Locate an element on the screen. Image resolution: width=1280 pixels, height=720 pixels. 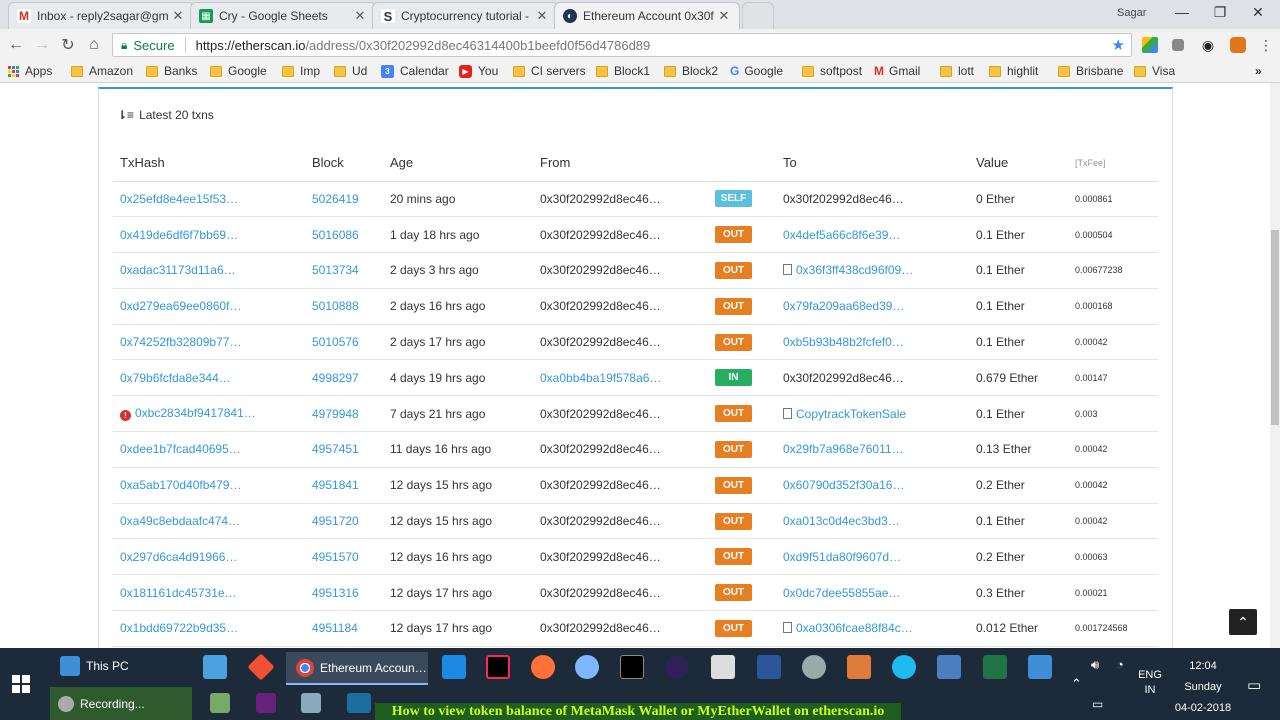
block-link: 5010576 is located at coordinates (335, 342).